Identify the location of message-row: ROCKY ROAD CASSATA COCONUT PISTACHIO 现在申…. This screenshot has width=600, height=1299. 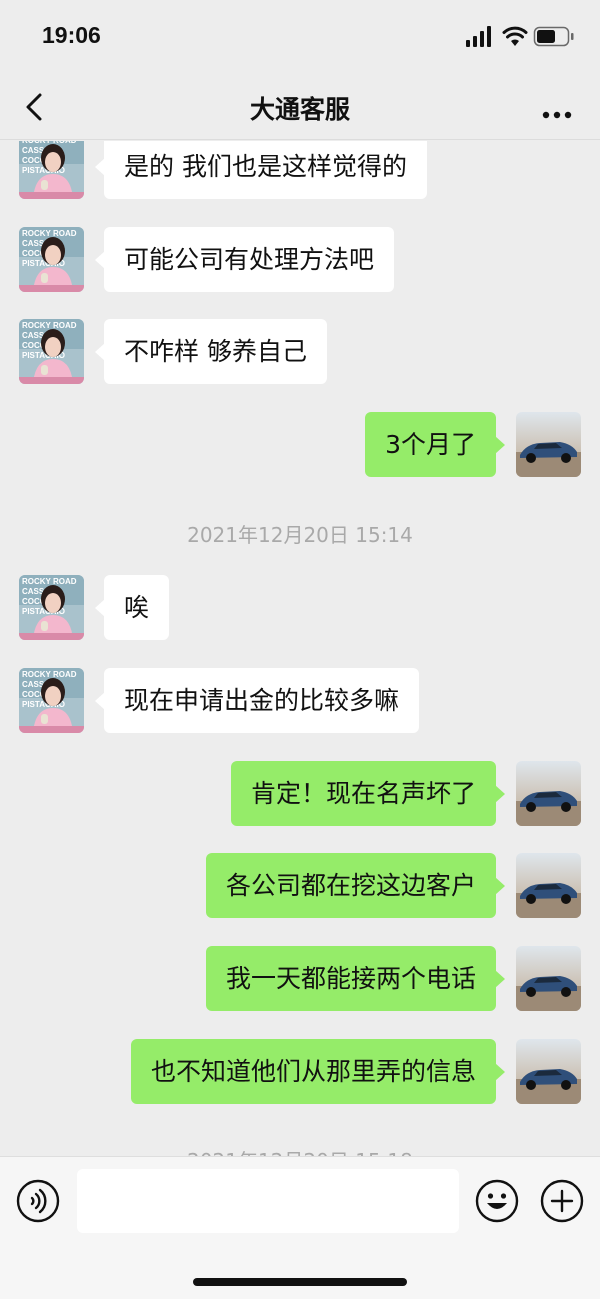
(300, 701).